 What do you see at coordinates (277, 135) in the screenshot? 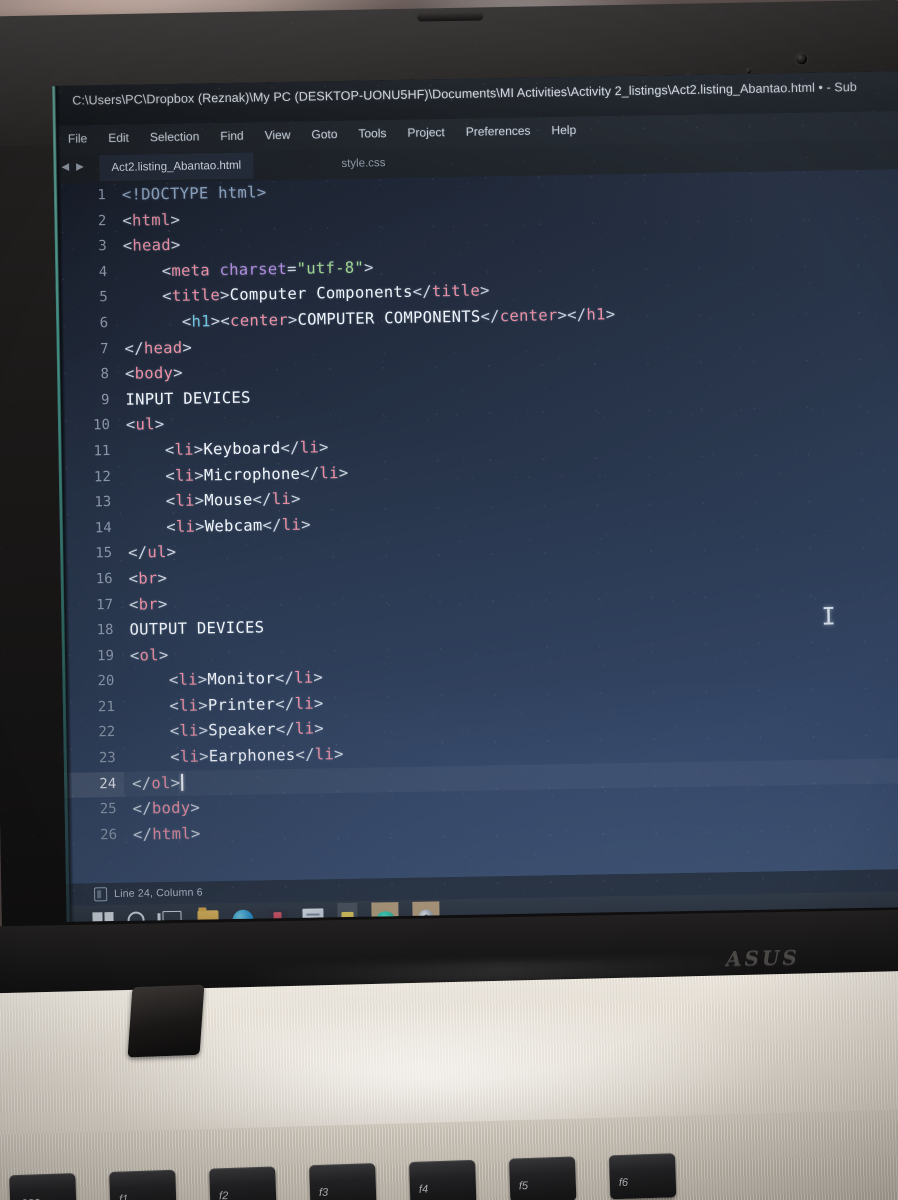
I see `menu-item-view: View` at bounding box center [277, 135].